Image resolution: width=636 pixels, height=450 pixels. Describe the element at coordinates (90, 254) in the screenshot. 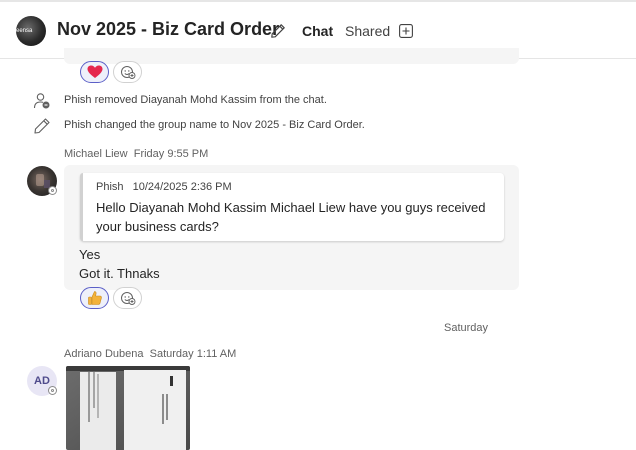

I see `message-text: Yes` at that location.